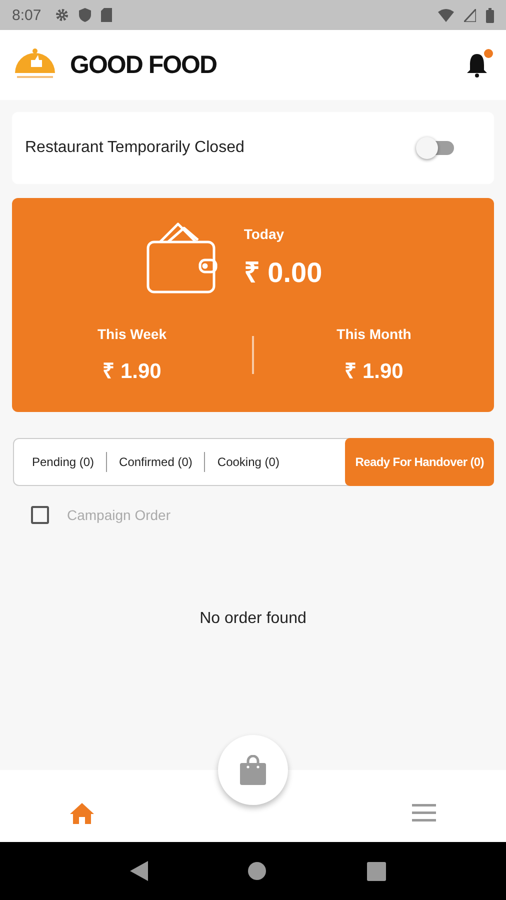 This screenshot has width=506, height=900. Describe the element at coordinates (40, 515) in the screenshot. I see `checkbox` at that location.